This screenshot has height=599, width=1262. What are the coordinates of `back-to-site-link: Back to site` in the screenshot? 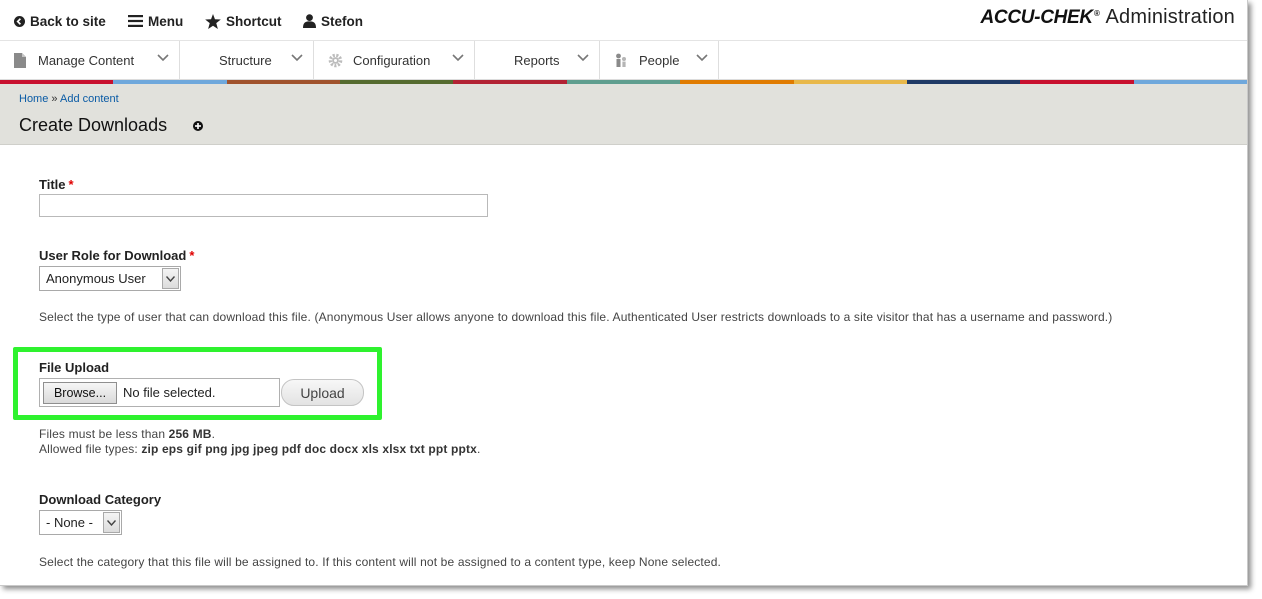 It's located at (60, 21).